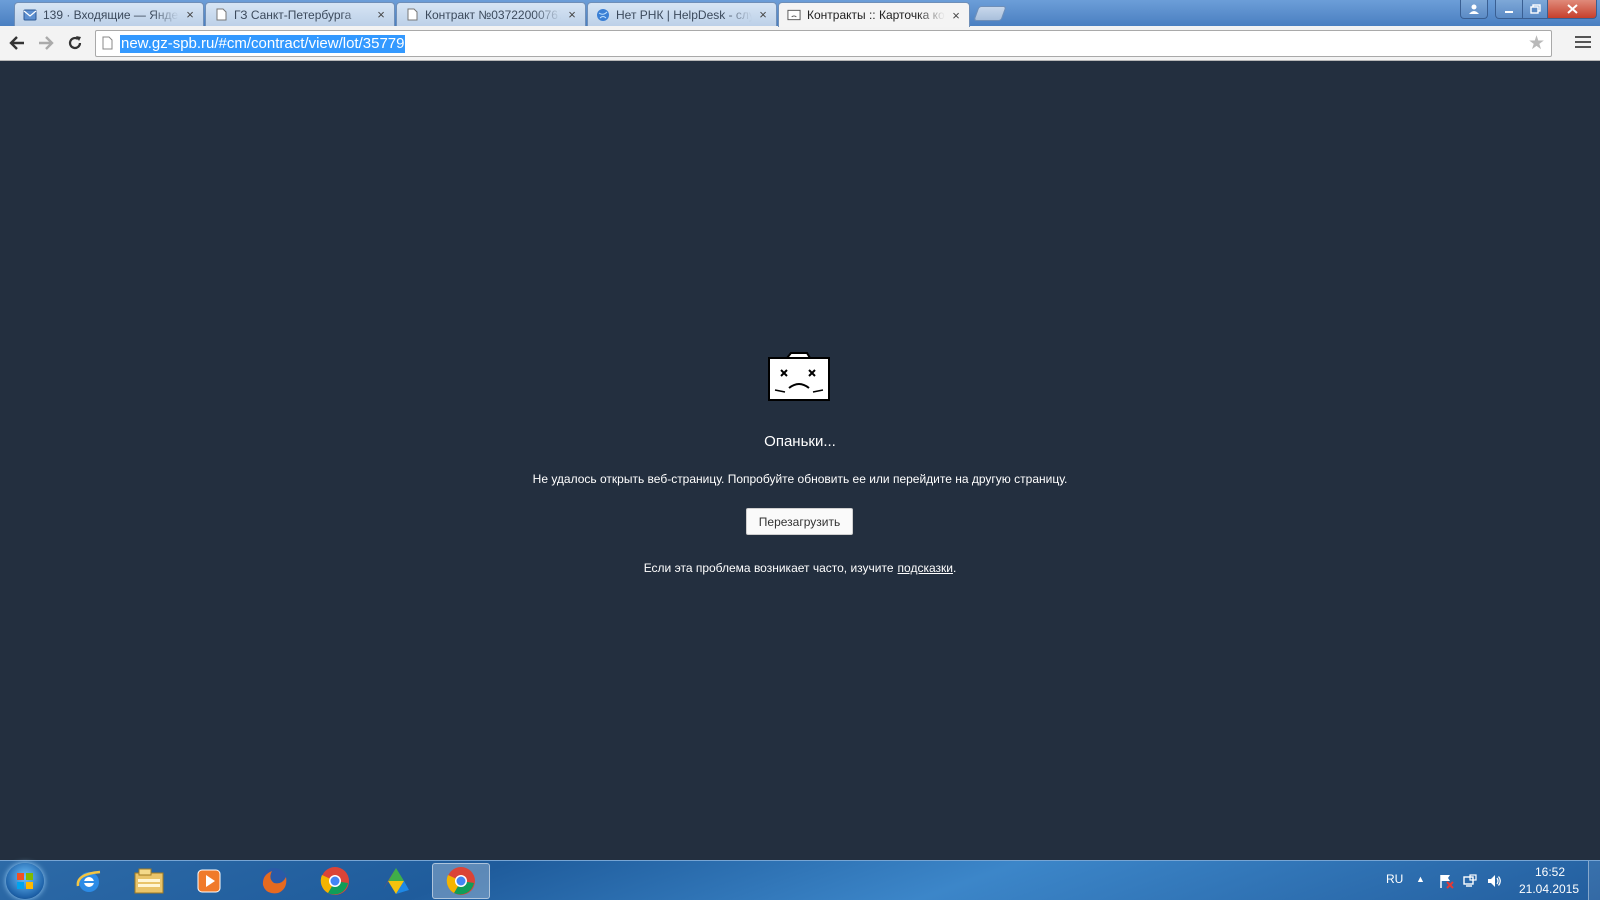  What do you see at coordinates (293, 14) in the screenshot?
I see `tab-title: ГЗ Санкт-Петербурга` at bounding box center [293, 14].